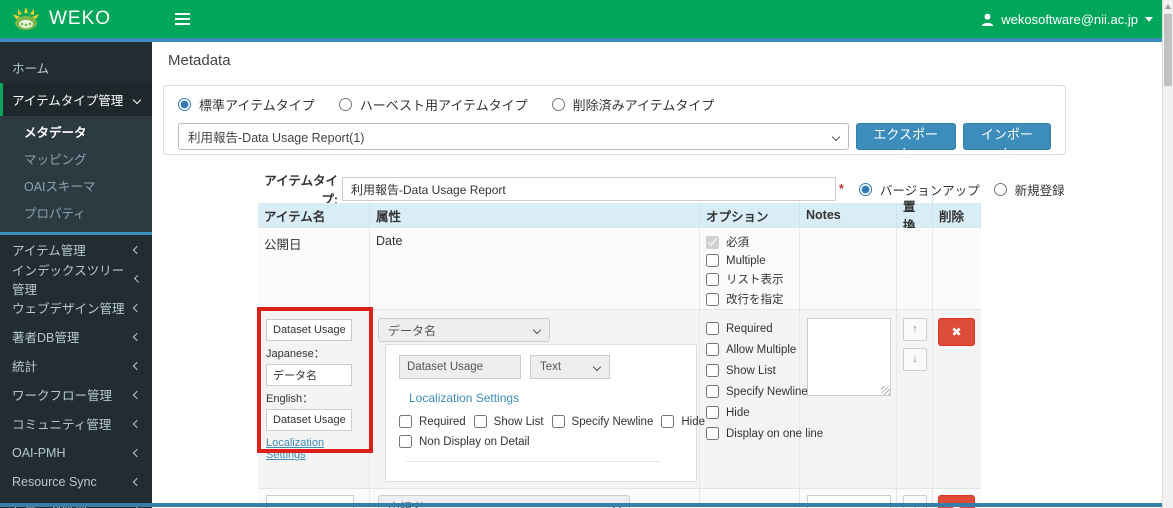 This screenshot has height=508, width=1173. Describe the element at coordinates (345, 104) in the screenshot. I see `radio-harvest-input` at that location.